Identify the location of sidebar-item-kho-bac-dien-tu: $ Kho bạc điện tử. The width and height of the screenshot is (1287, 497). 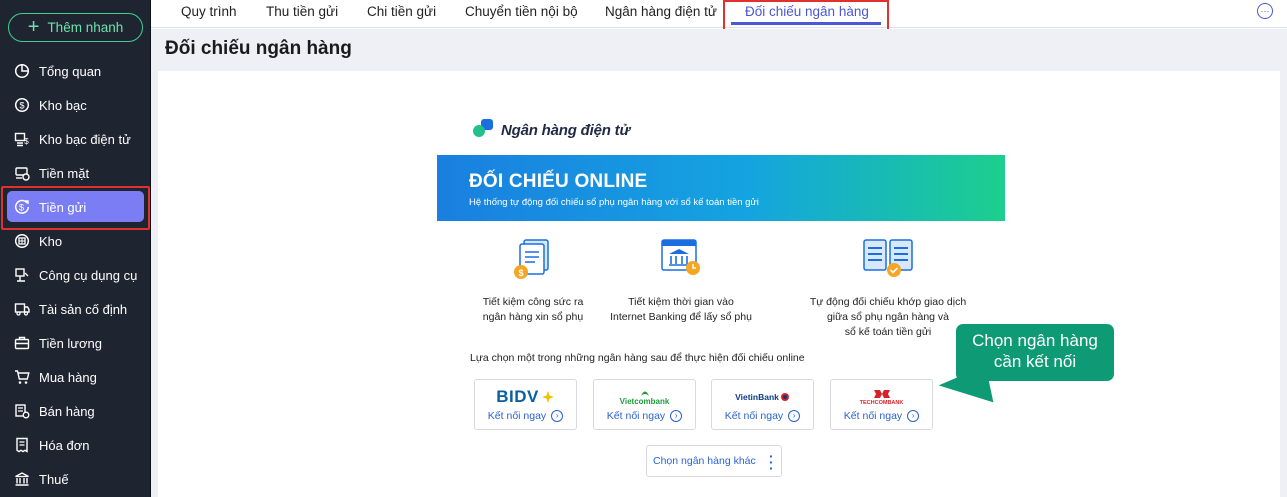
(75, 139).